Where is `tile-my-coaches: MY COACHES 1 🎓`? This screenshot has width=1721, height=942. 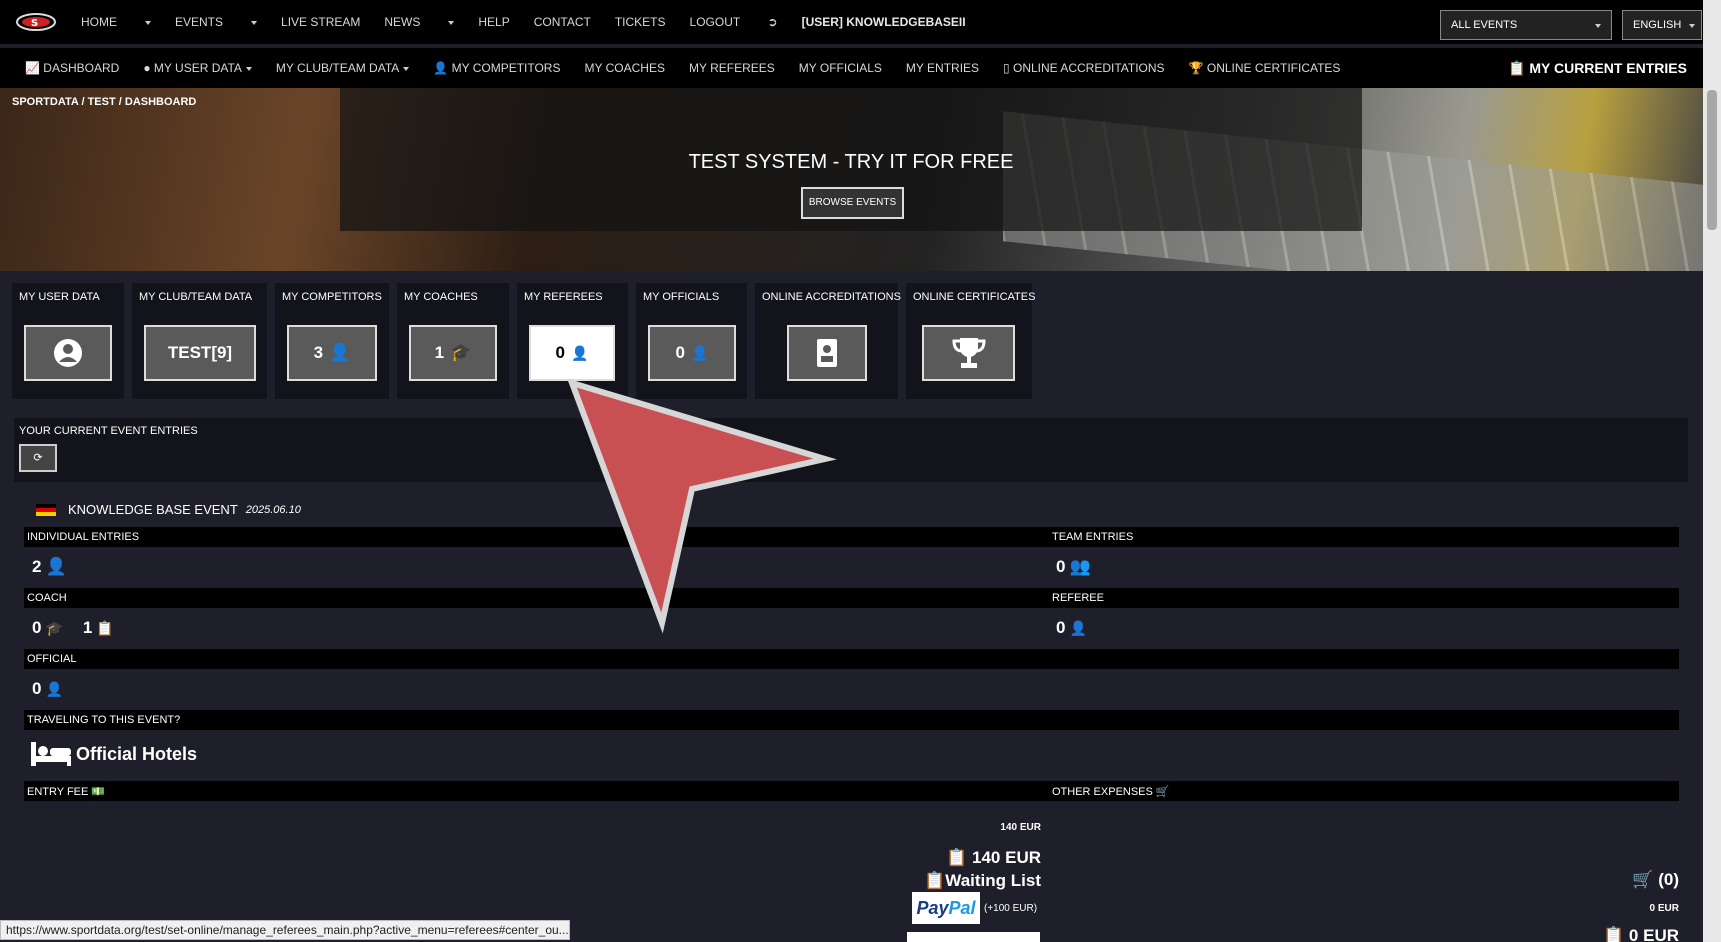 tile-my-coaches: MY COACHES 1 🎓 is located at coordinates (453, 341).